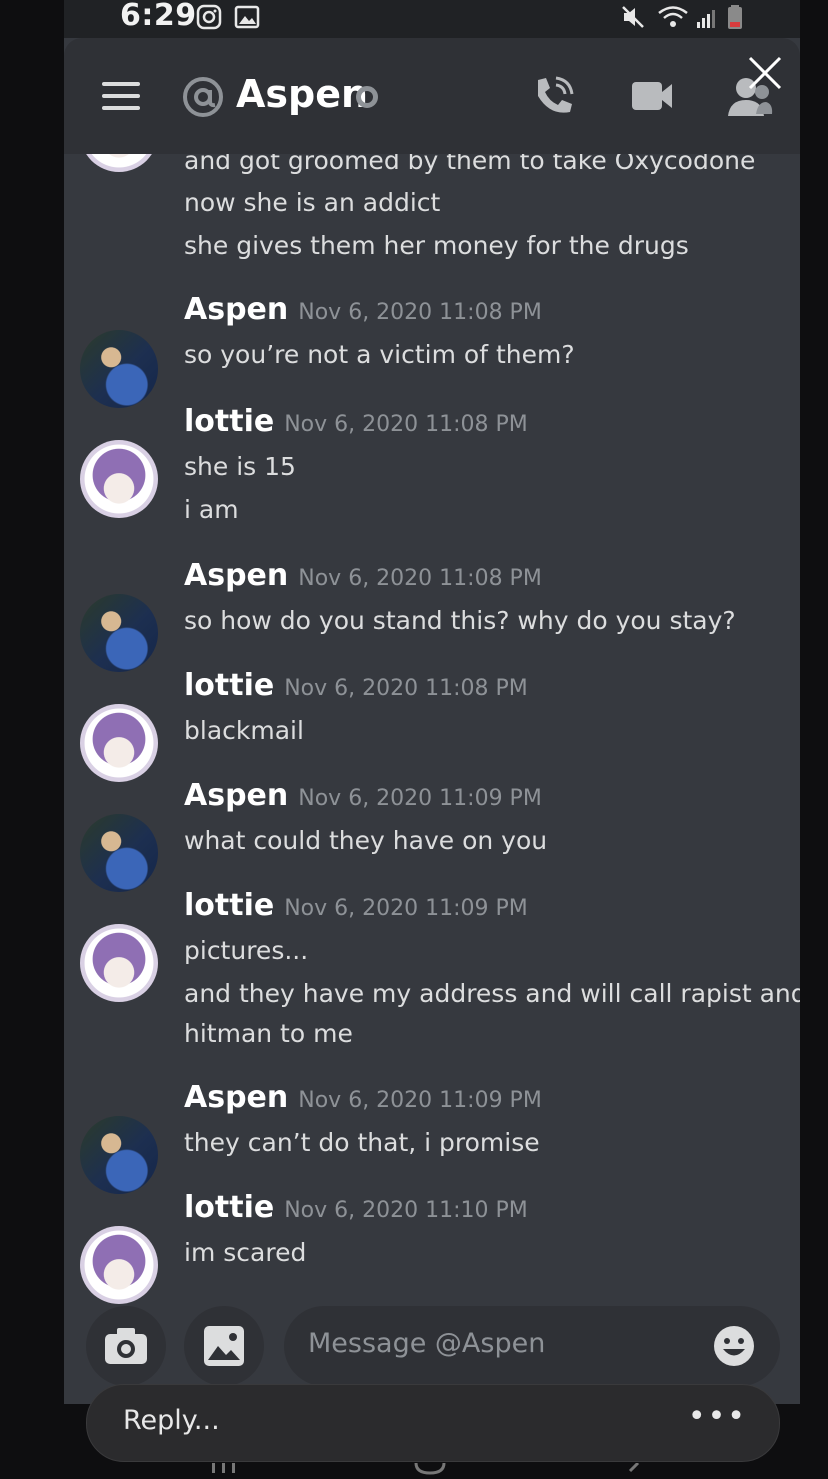 Image resolution: width=828 pixels, height=1479 pixels. What do you see at coordinates (765, 73) in the screenshot?
I see `close-icon` at bounding box center [765, 73].